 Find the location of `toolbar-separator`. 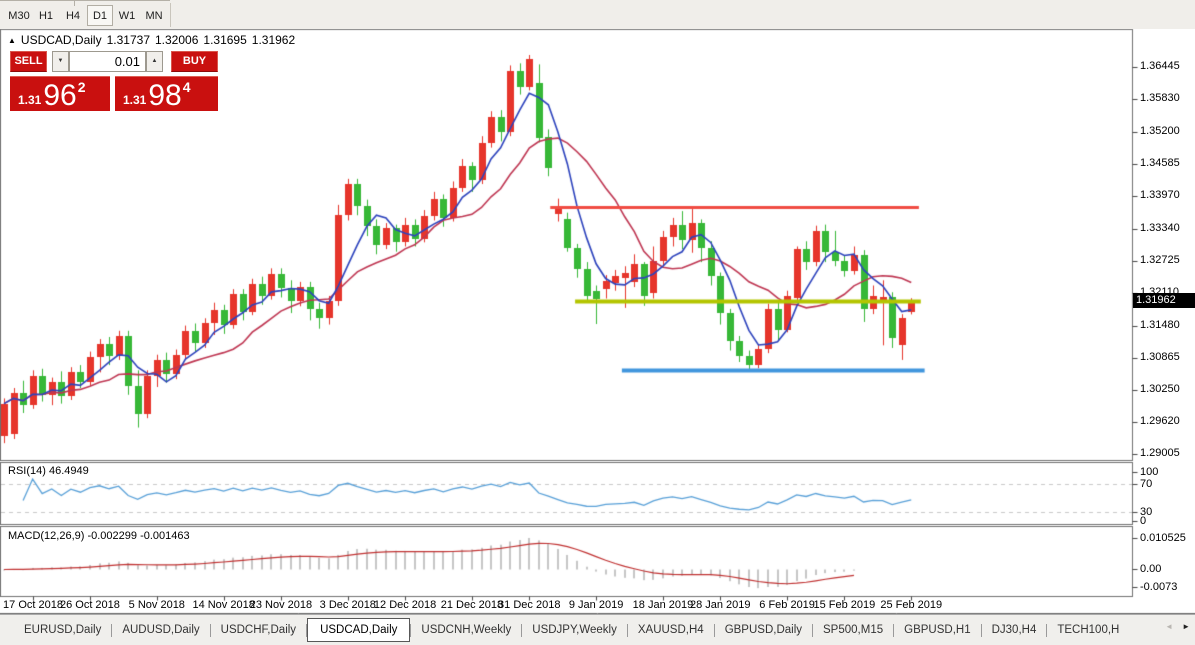

toolbar-separator is located at coordinates (170, 15).